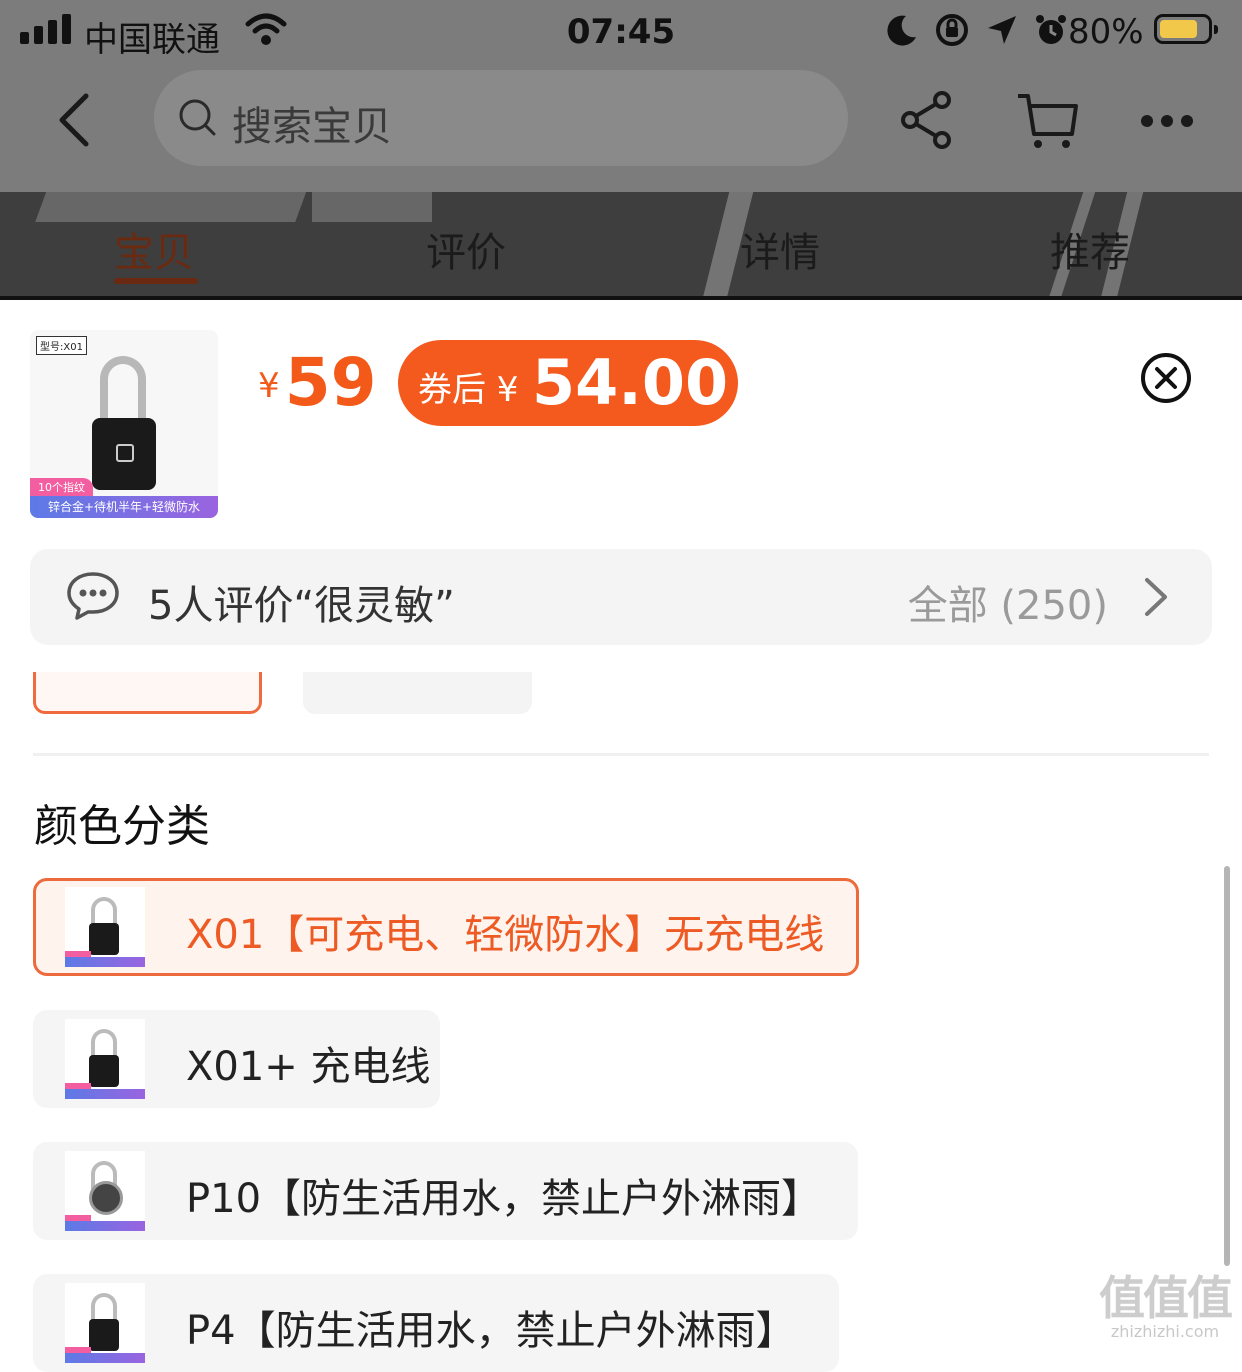 This screenshot has width=1242, height=1372. I want to click on chevron-right-icon, so click(1156, 597).